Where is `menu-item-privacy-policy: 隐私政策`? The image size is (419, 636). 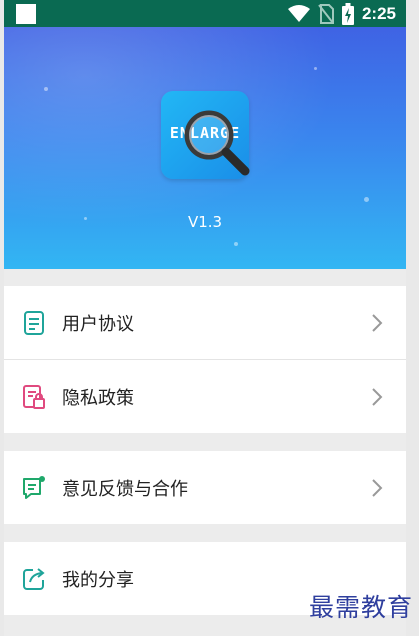
menu-item-privacy-policy: 隐私政策 is located at coordinates (205, 396).